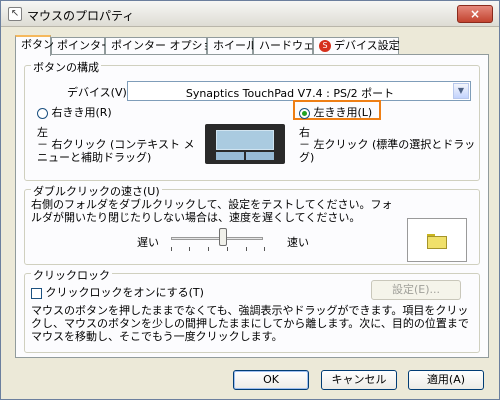 This screenshot has width=500, height=400. What do you see at coordinates (475, 14) in the screenshot?
I see `close-button: ×` at bounding box center [475, 14].